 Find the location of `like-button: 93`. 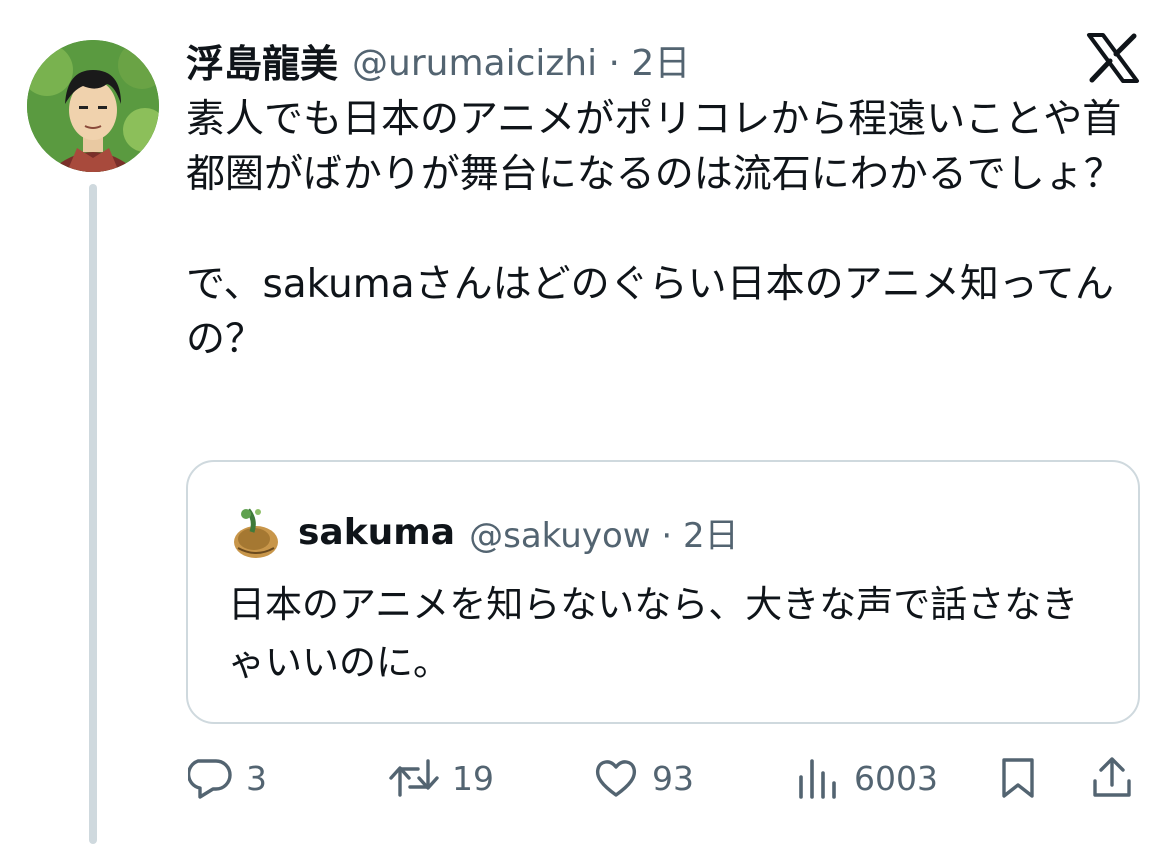

like-button: 93 is located at coordinates (643, 778).